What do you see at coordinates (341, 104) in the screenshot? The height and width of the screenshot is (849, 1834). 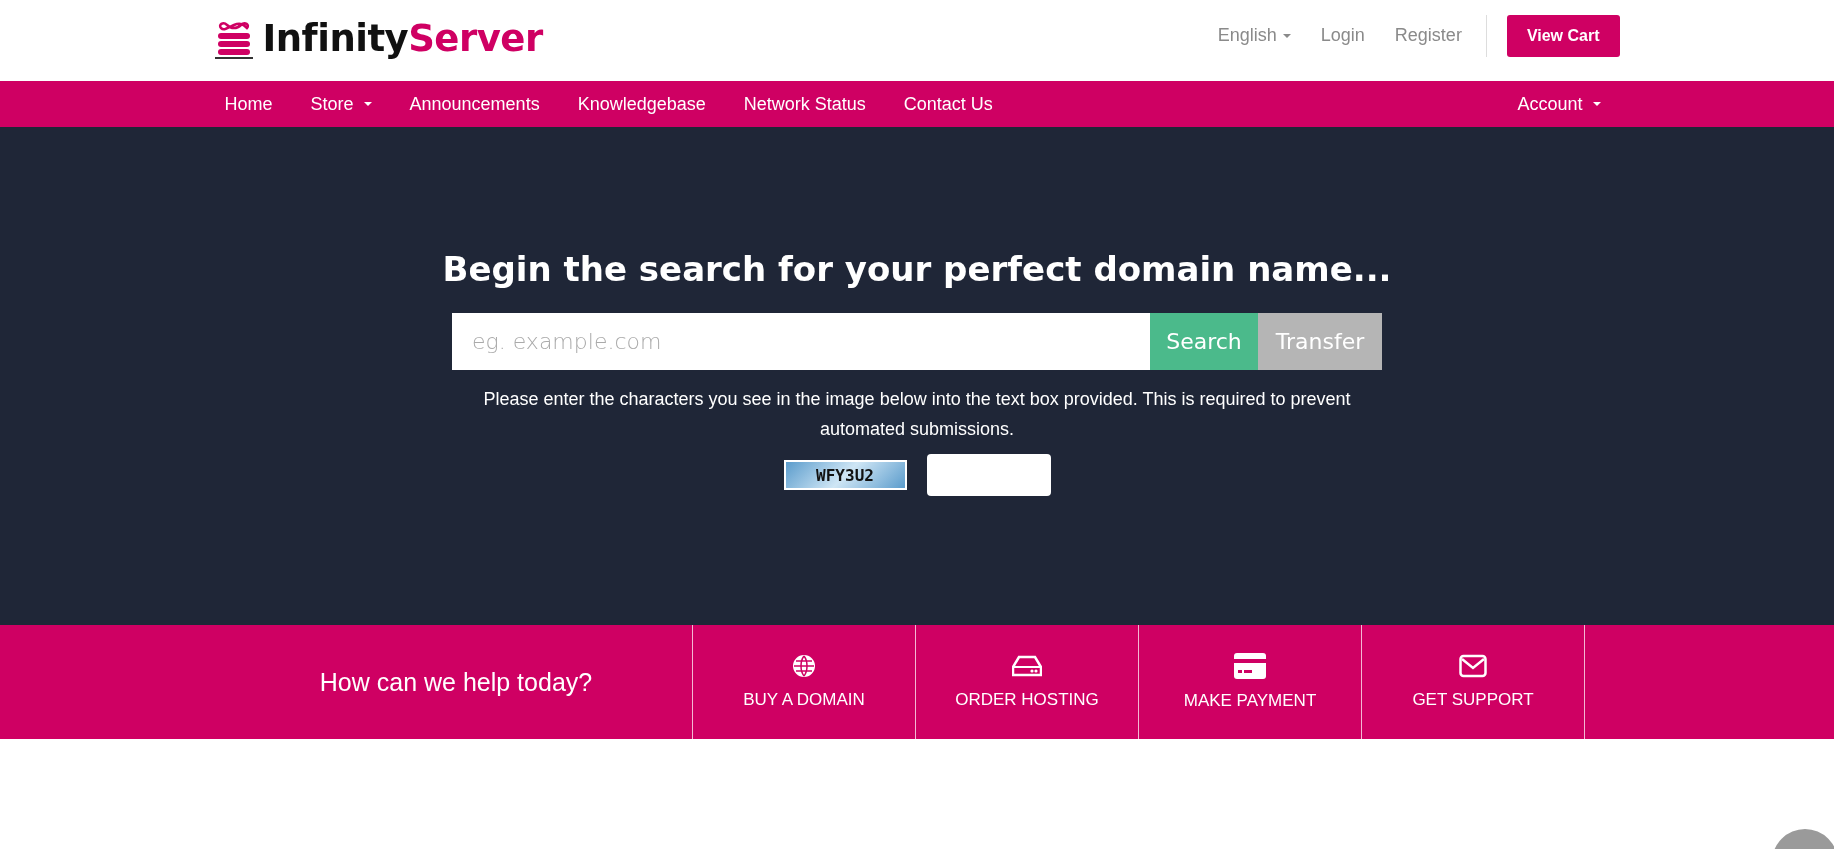 I see `nav-link: Store` at bounding box center [341, 104].